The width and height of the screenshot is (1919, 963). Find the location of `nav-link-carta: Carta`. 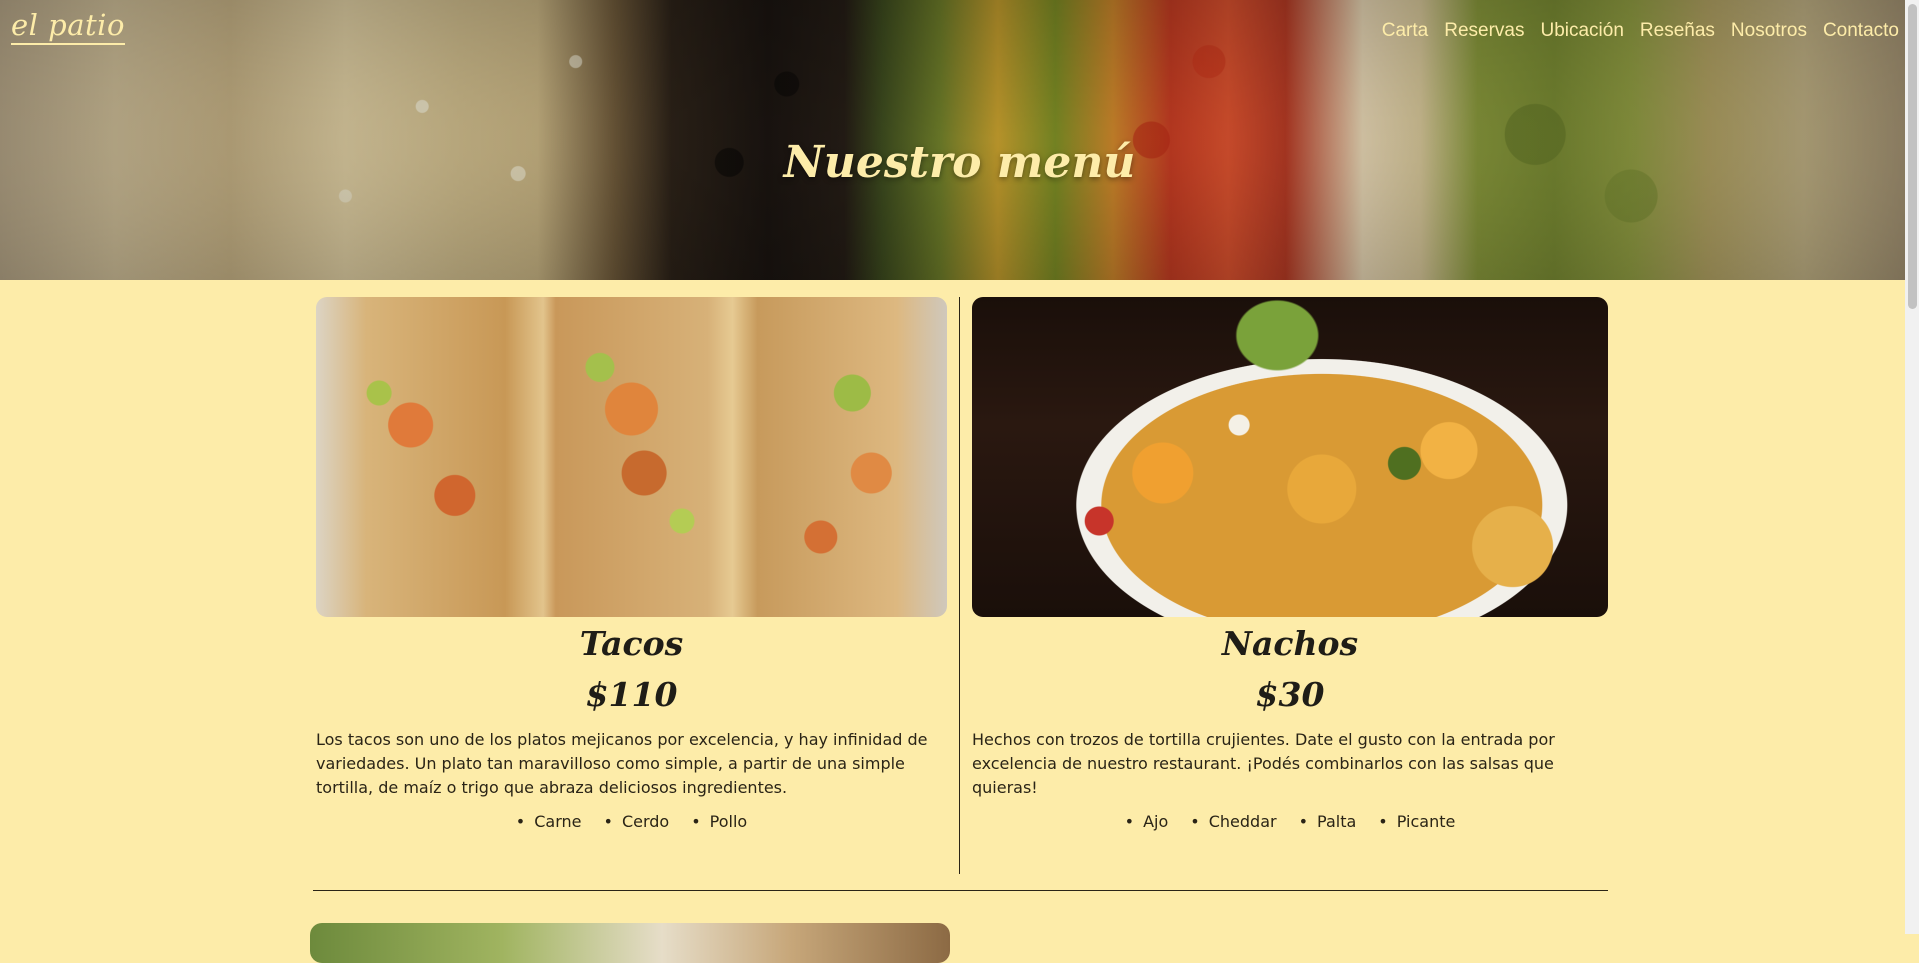

nav-link-carta: Carta is located at coordinates (1405, 31).